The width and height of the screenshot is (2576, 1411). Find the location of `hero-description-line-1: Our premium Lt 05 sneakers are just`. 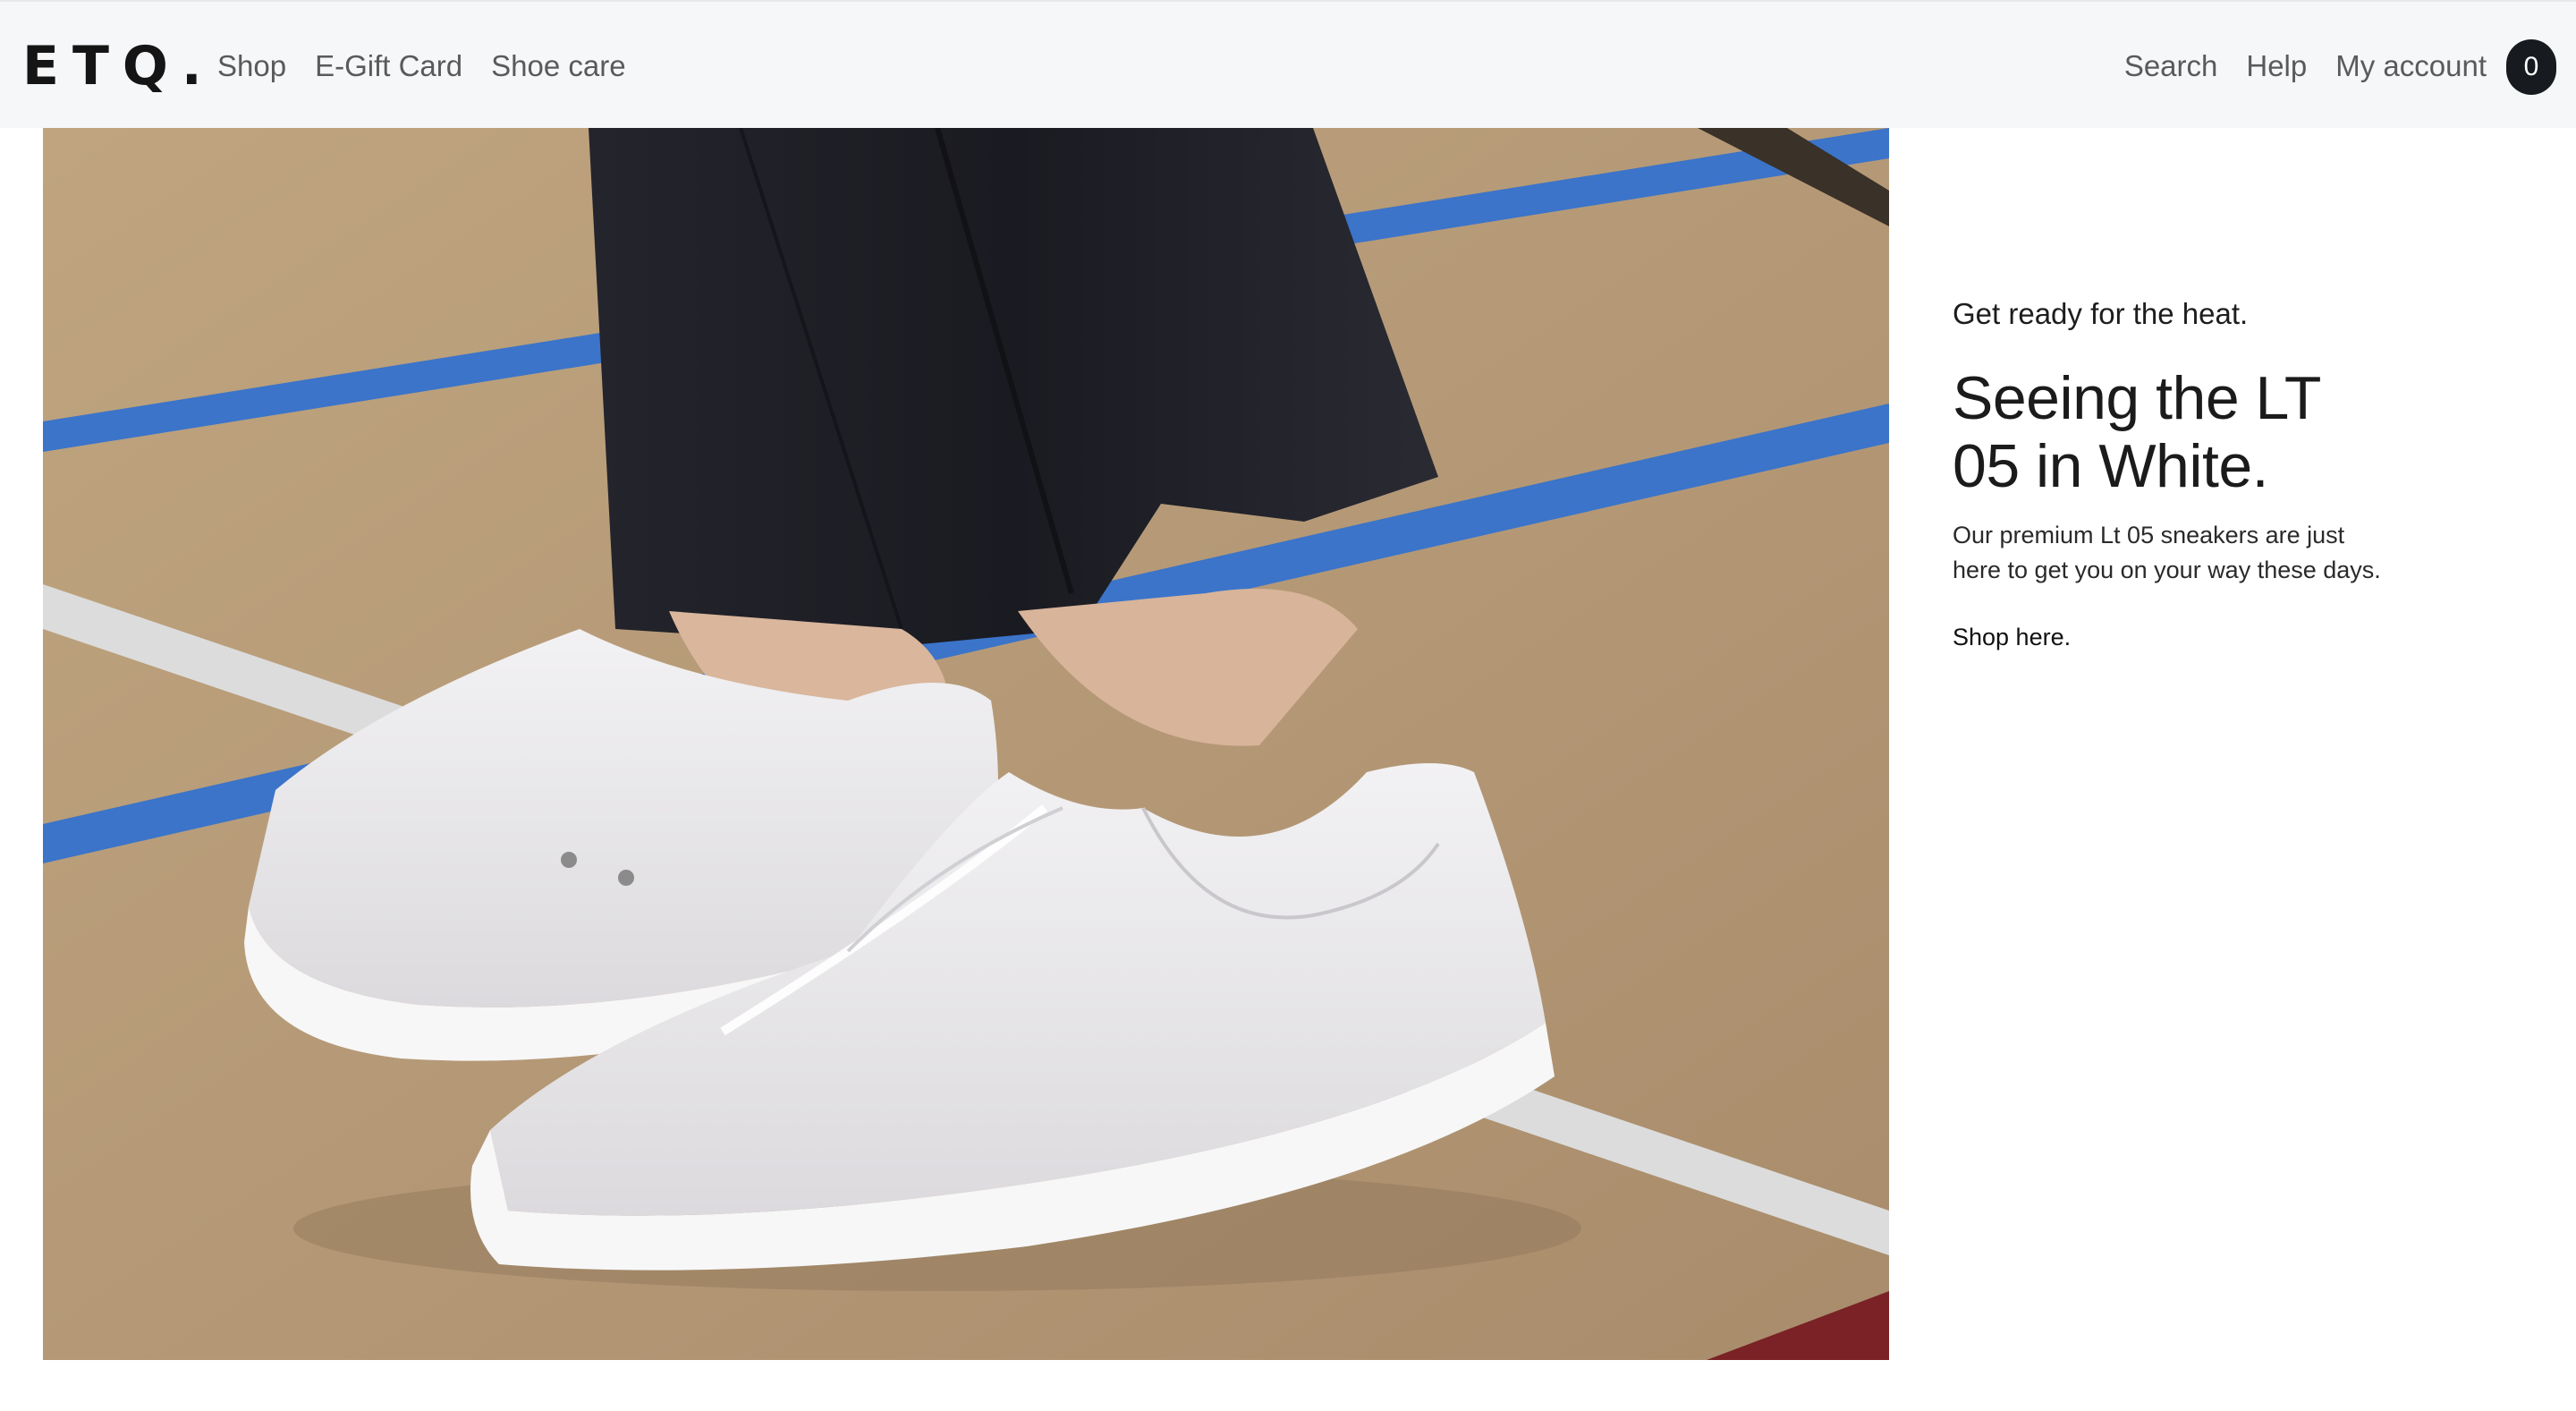

hero-description-line-1: Our premium Lt 05 sneakers are just is located at coordinates (2149, 535).